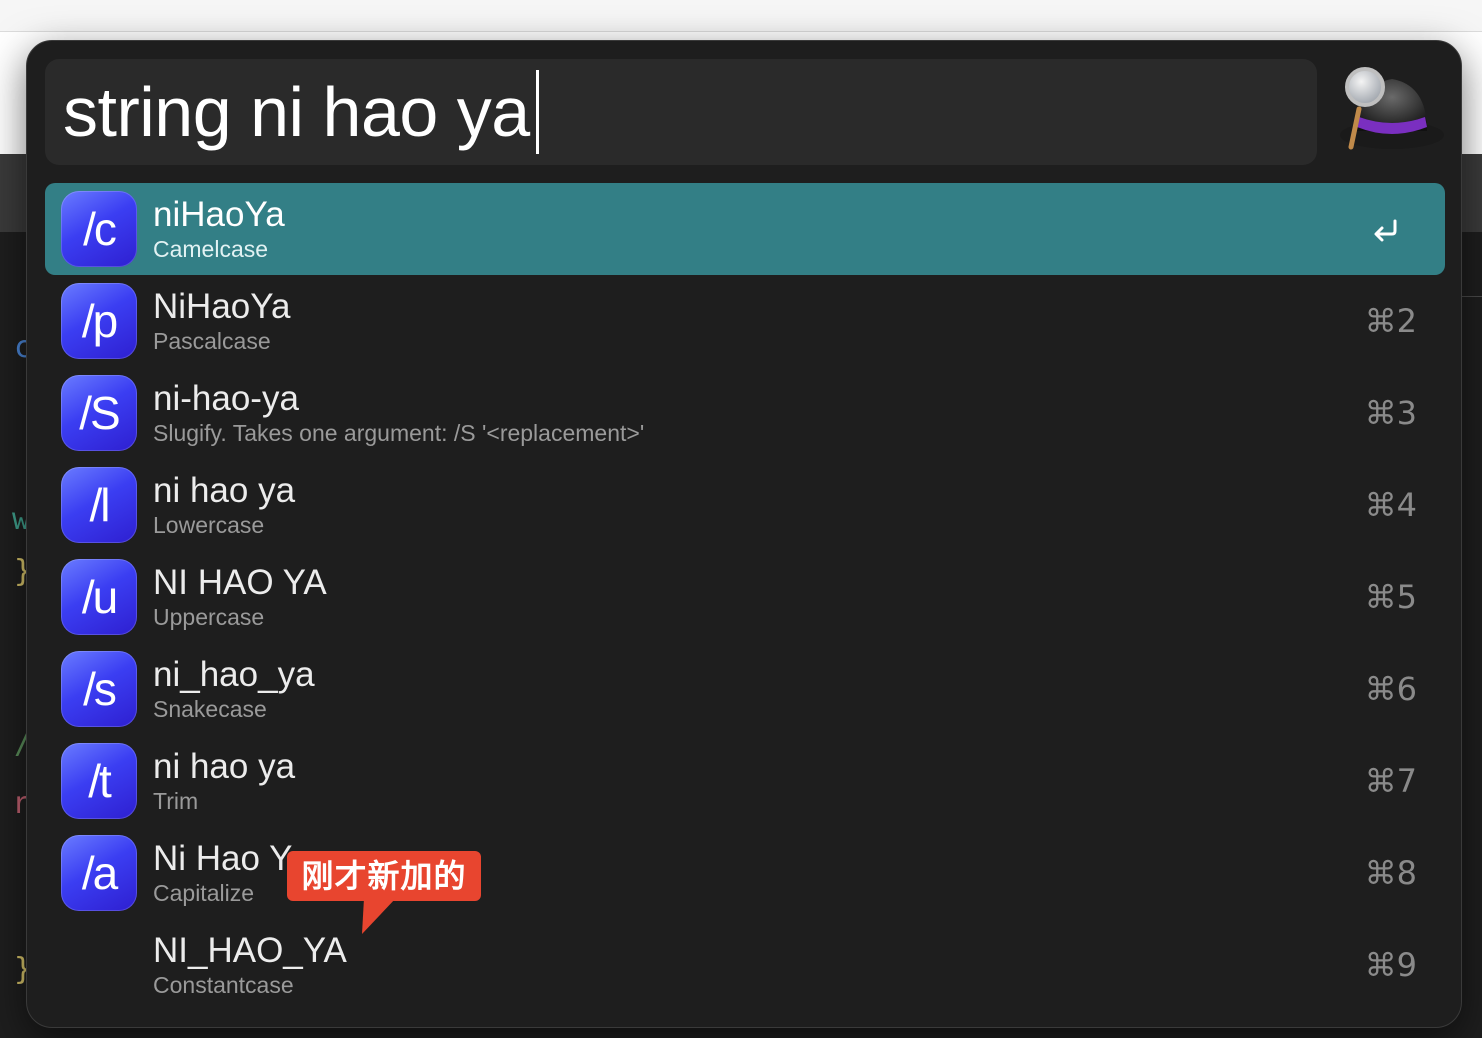 The image size is (1482, 1038). I want to click on result-shortcut: ⌘4, so click(1390, 505).